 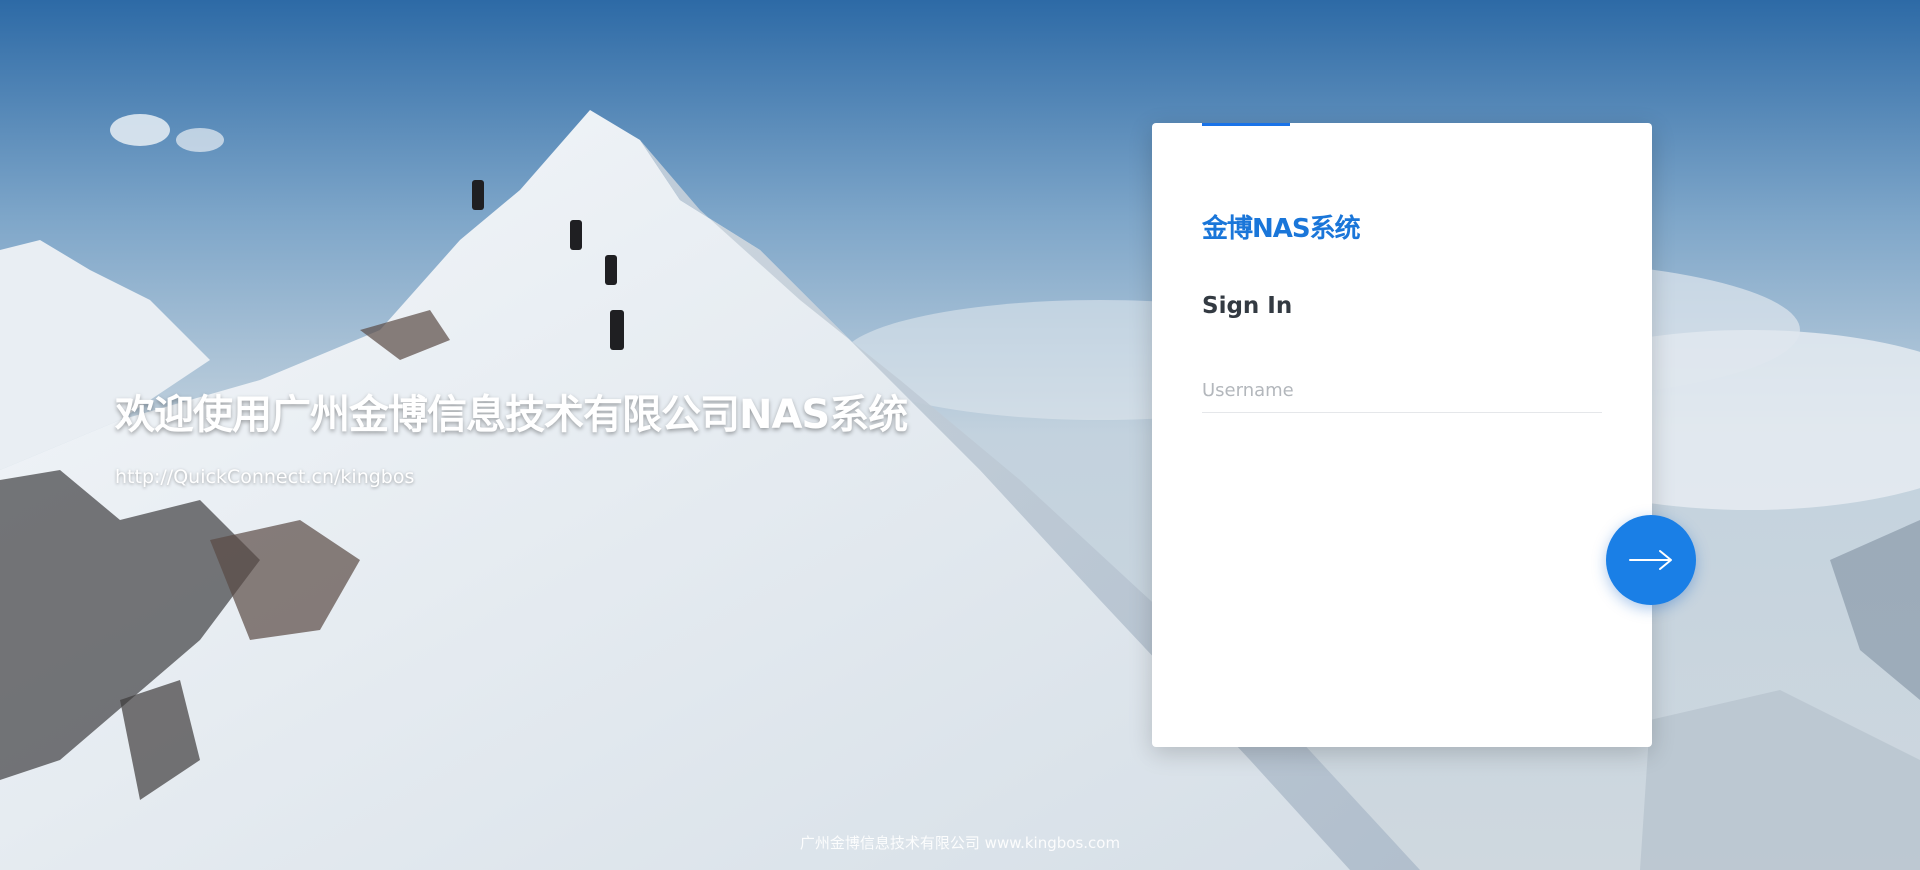 I want to click on quickconnect-url: http://QuickConnect.cn/kingbos, so click(x=265, y=477).